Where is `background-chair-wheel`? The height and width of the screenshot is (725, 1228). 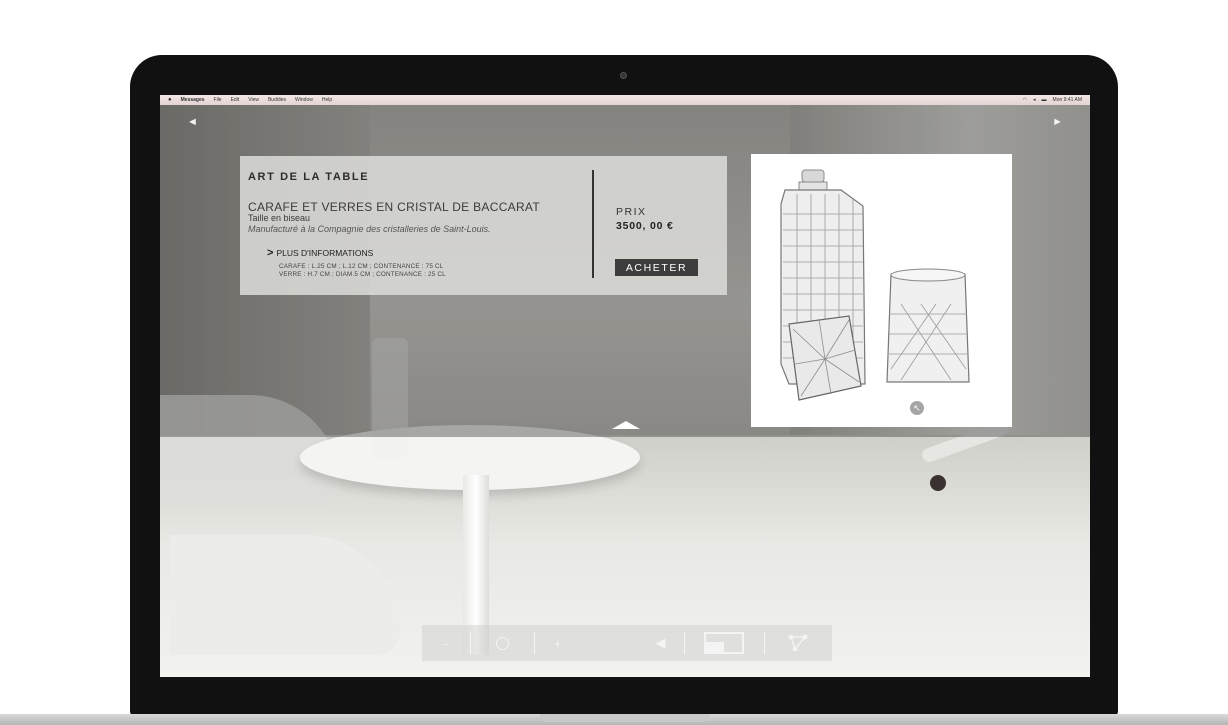
background-chair-wheel is located at coordinates (938, 483).